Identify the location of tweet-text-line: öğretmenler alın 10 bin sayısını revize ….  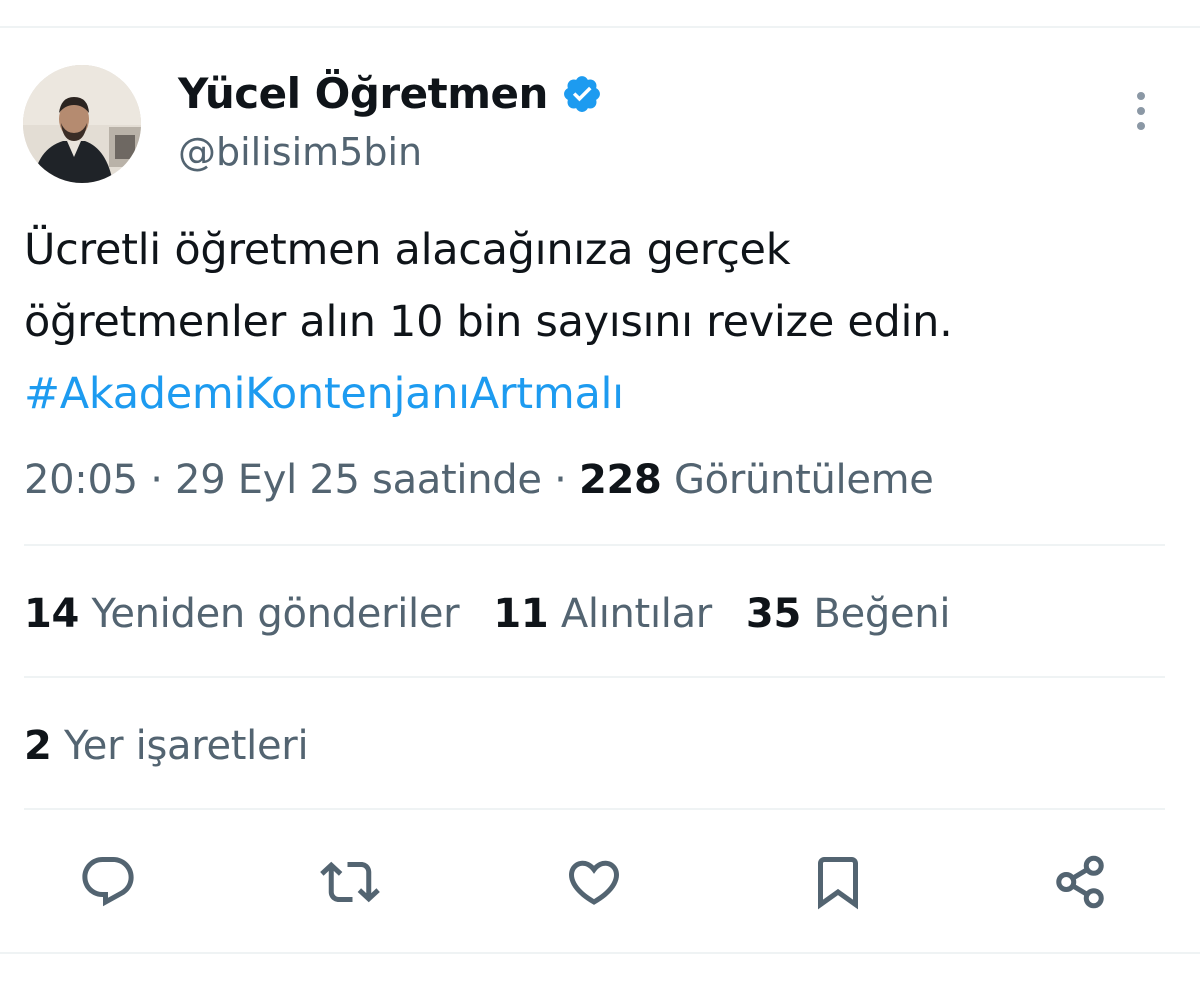
(488, 322).